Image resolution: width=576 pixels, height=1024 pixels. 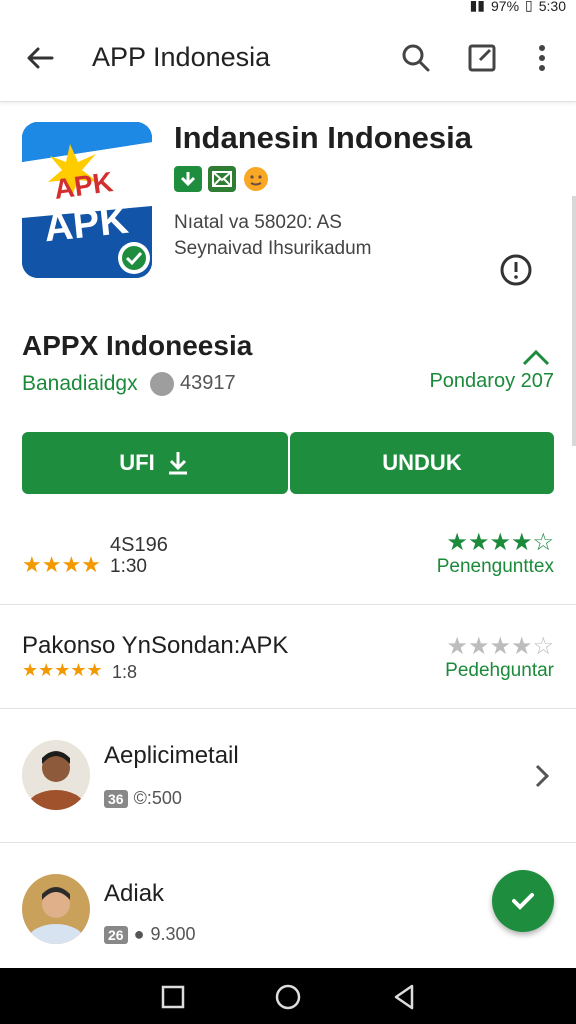 What do you see at coordinates (116, 798) in the screenshot?
I see `person-tag: 36` at bounding box center [116, 798].